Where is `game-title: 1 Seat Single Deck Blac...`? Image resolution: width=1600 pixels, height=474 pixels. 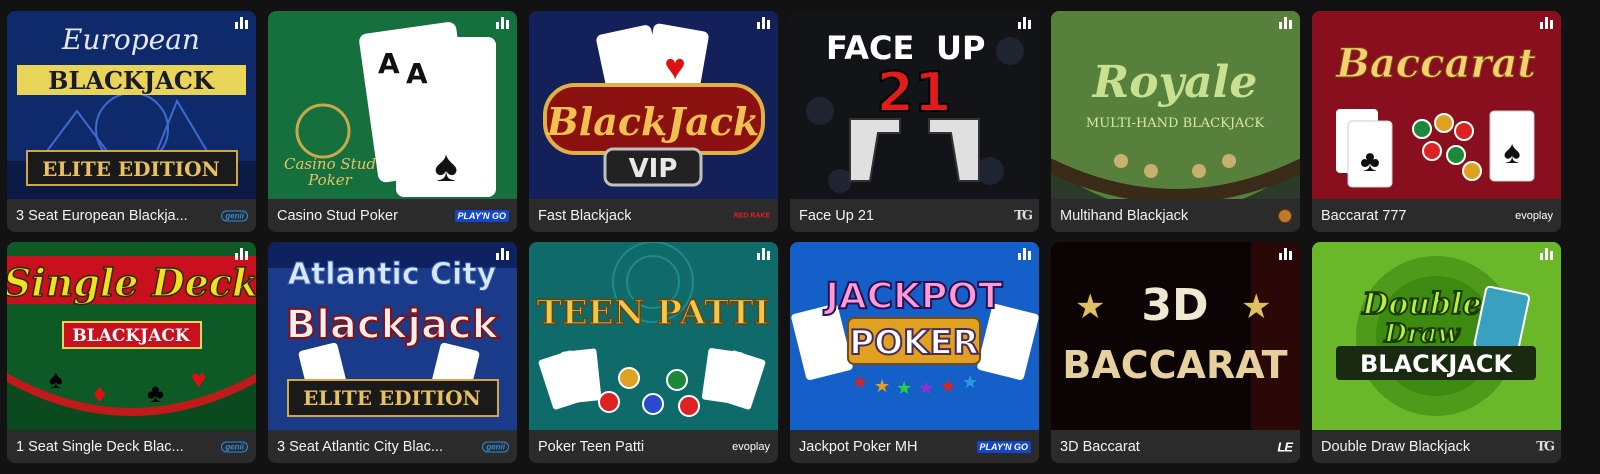 game-title: 1 Seat Single Deck Blac... is located at coordinates (95, 447).